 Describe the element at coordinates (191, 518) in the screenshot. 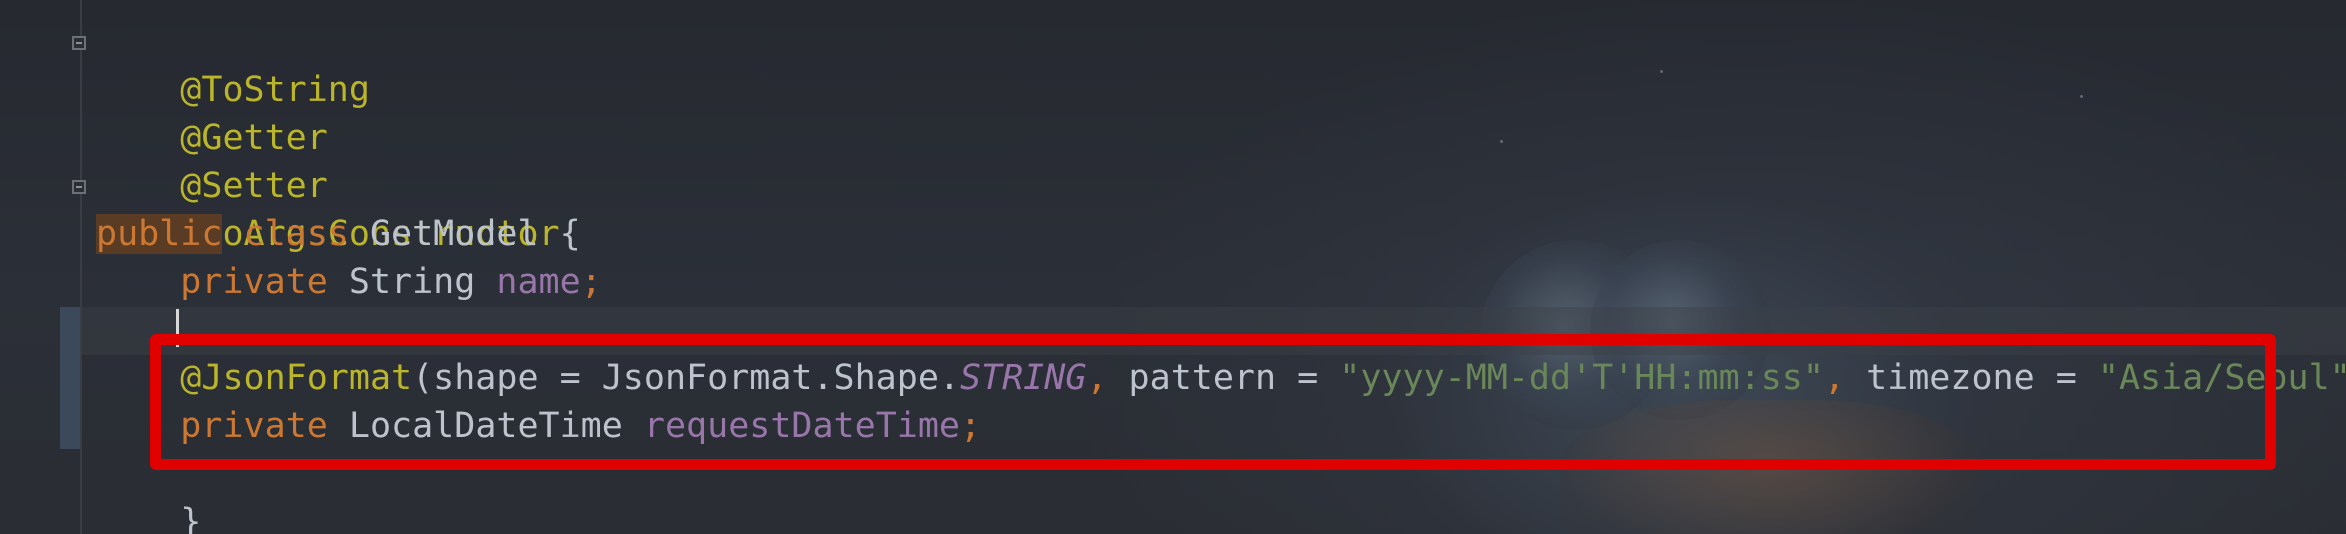

I see `closing-brace: }` at that location.